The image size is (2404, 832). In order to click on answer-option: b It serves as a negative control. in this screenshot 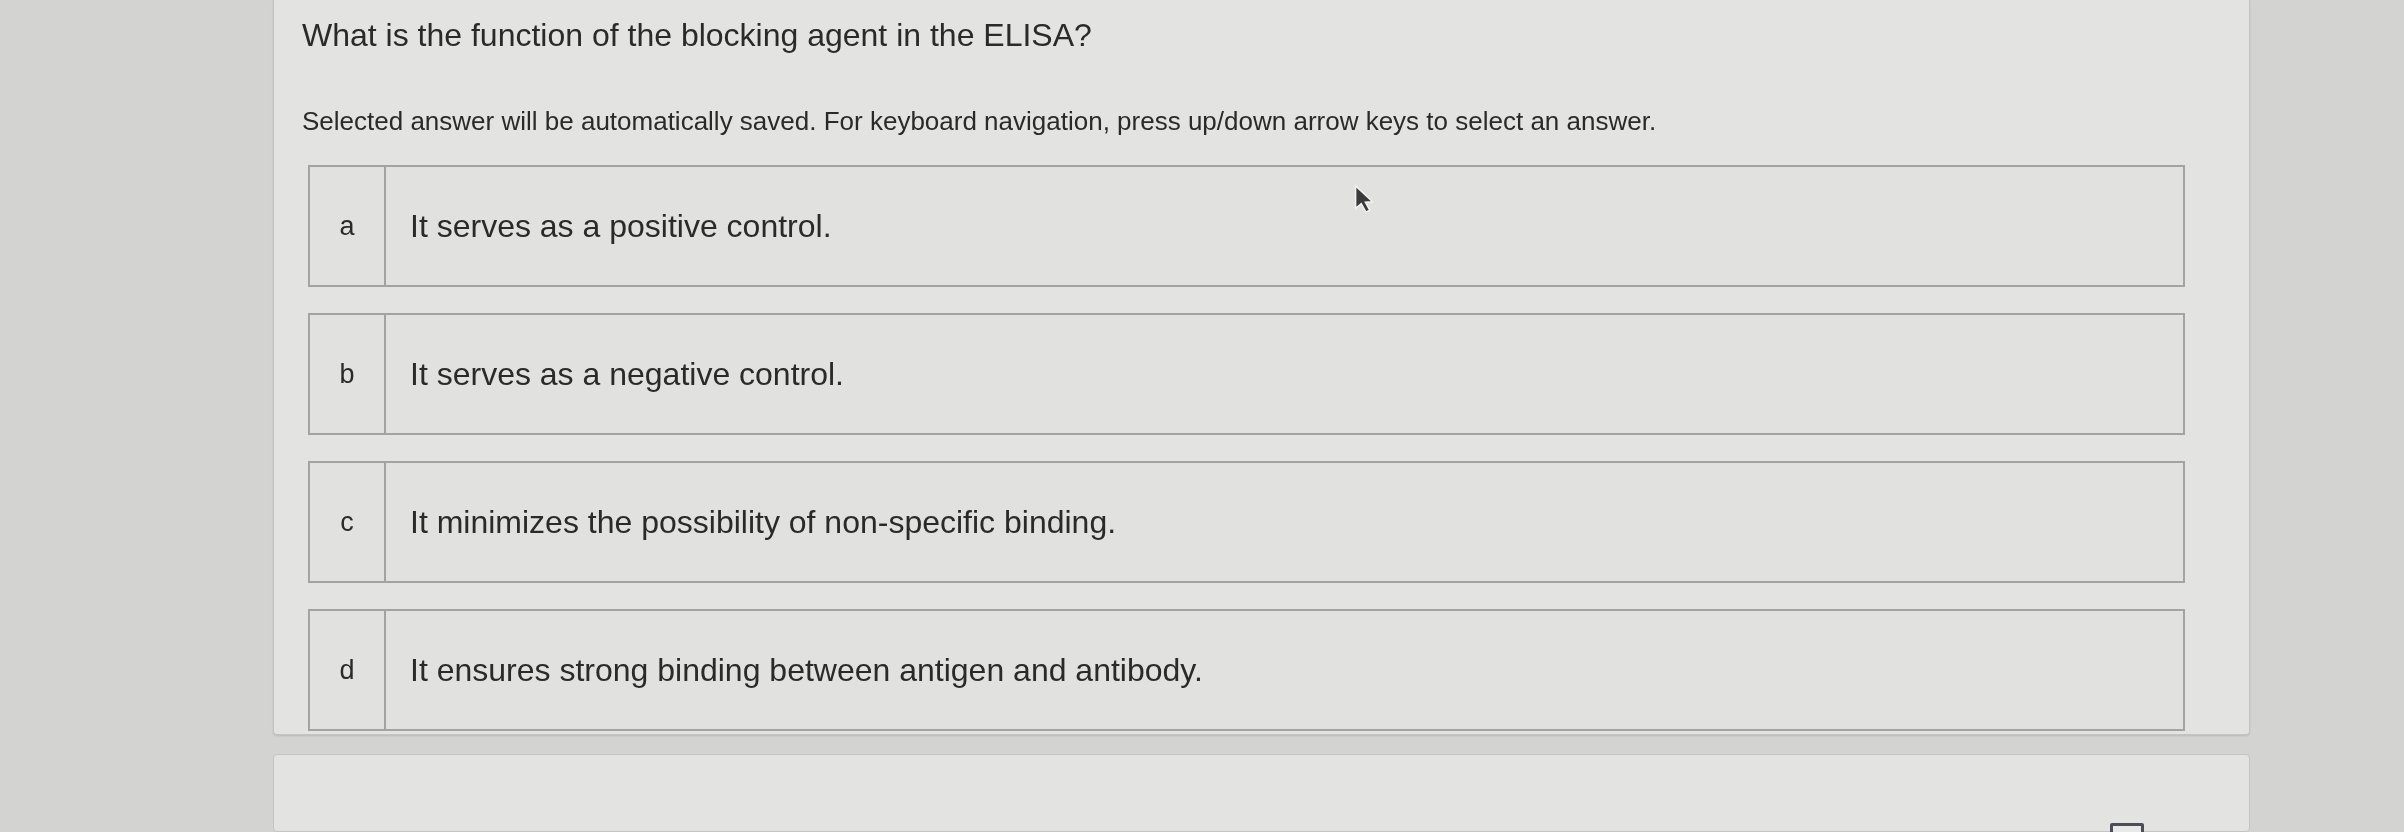, I will do `click(1246, 374)`.